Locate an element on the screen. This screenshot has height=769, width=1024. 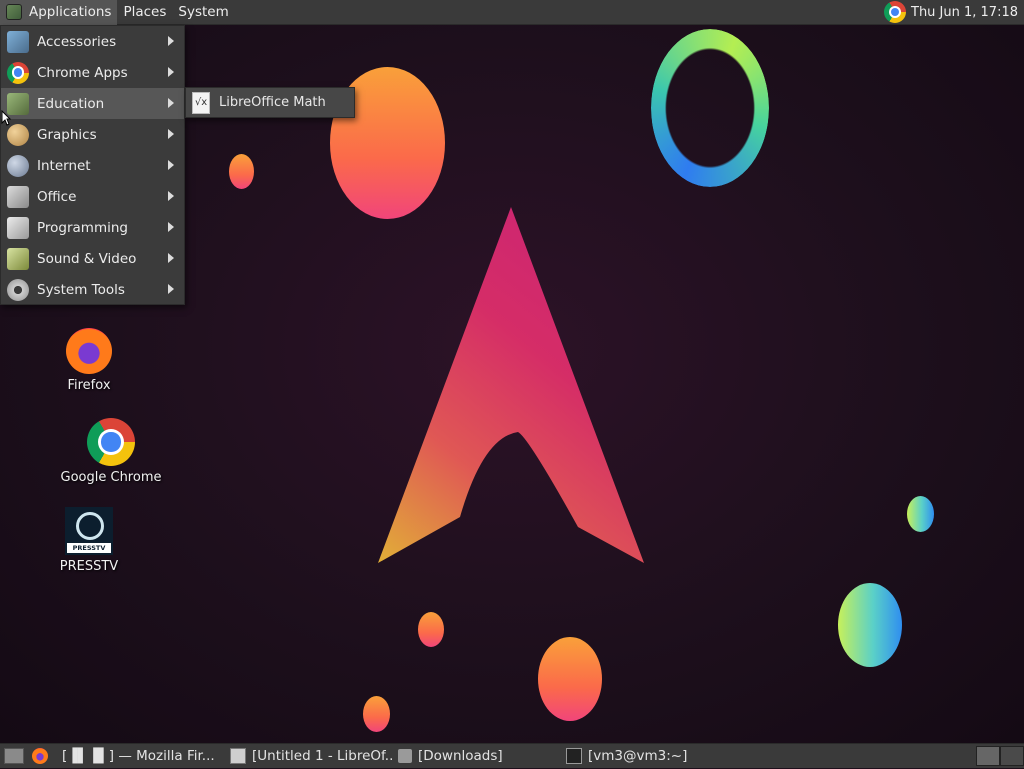
programming-icon is located at coordinates (18, 227).